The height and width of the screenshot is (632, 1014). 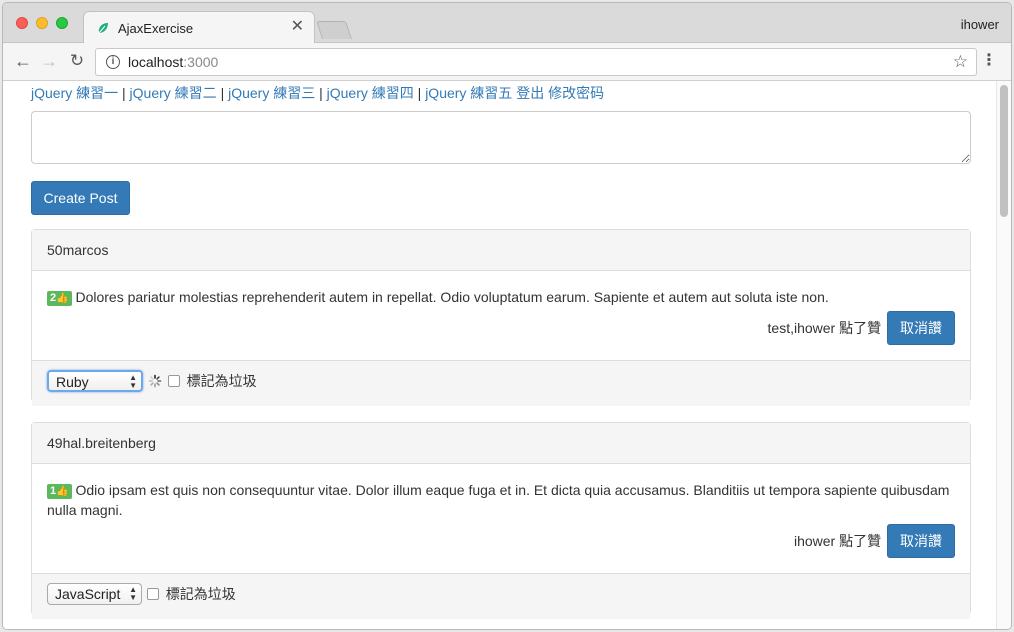 I want to click on like-row: ihower 點了贊 取消讚, so click(x=501, y=541).